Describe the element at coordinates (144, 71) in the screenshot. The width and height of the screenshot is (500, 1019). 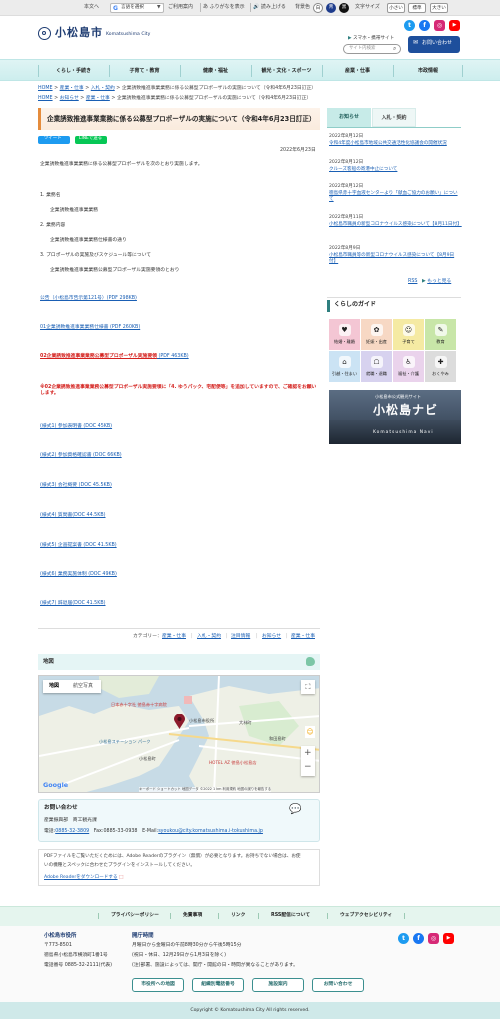
I see `nav-childcare: 子育て・教育` at that location.